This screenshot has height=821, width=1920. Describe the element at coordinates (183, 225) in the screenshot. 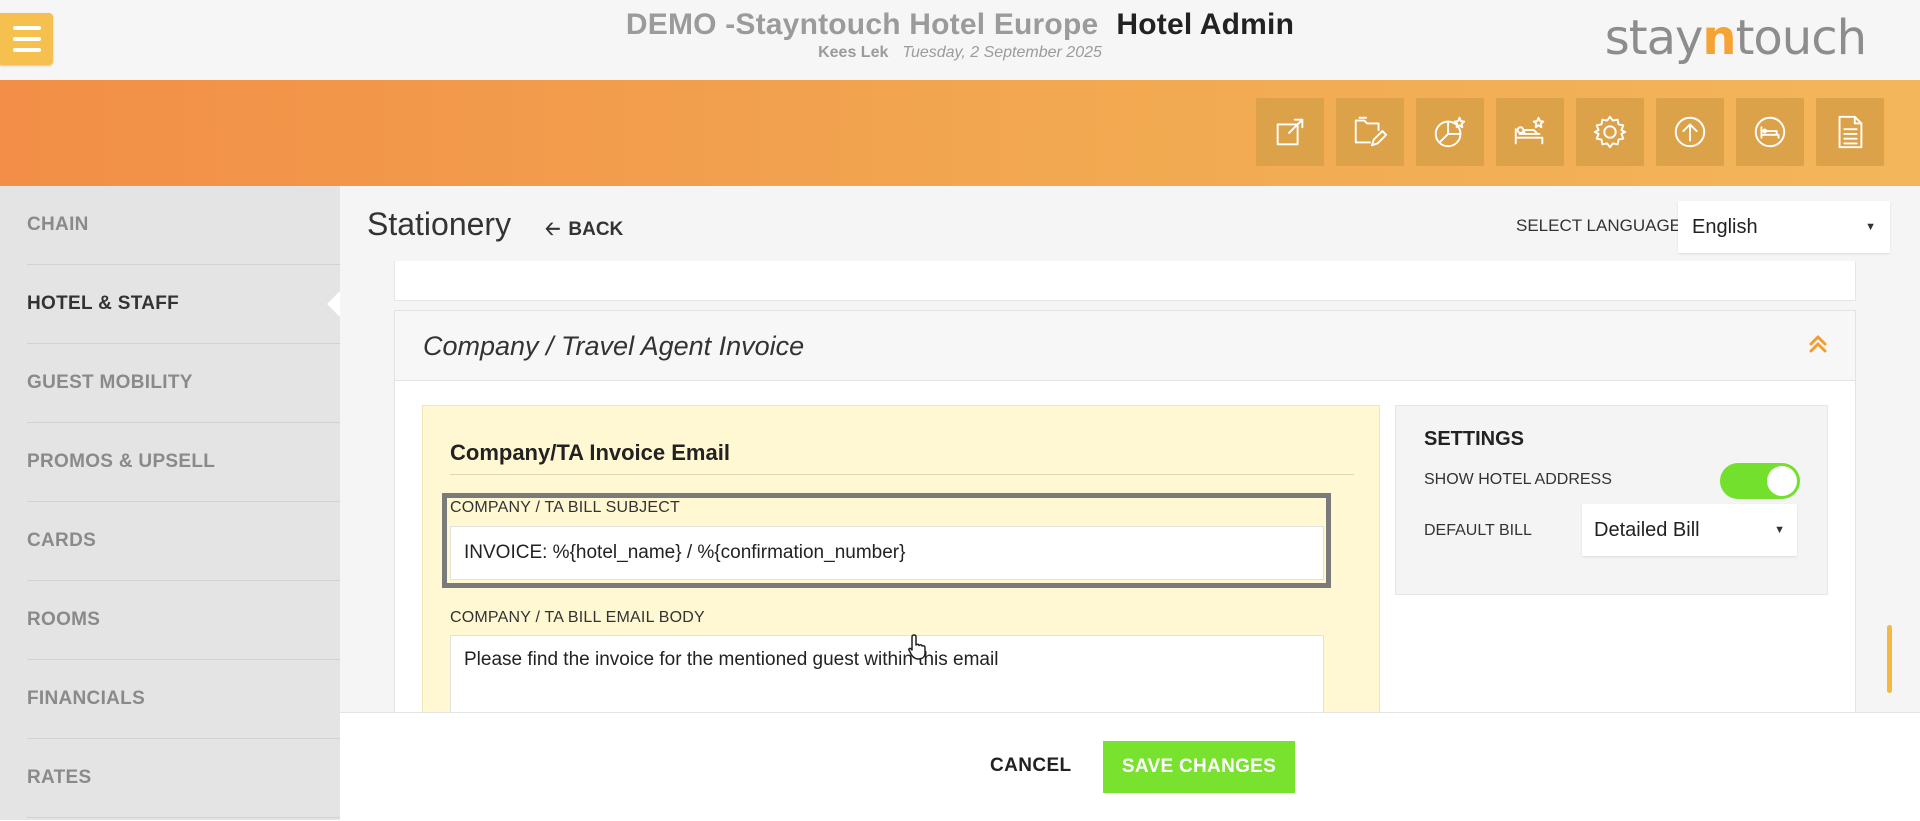

I see `sidebar-item-chain: CHAIN` at that location.